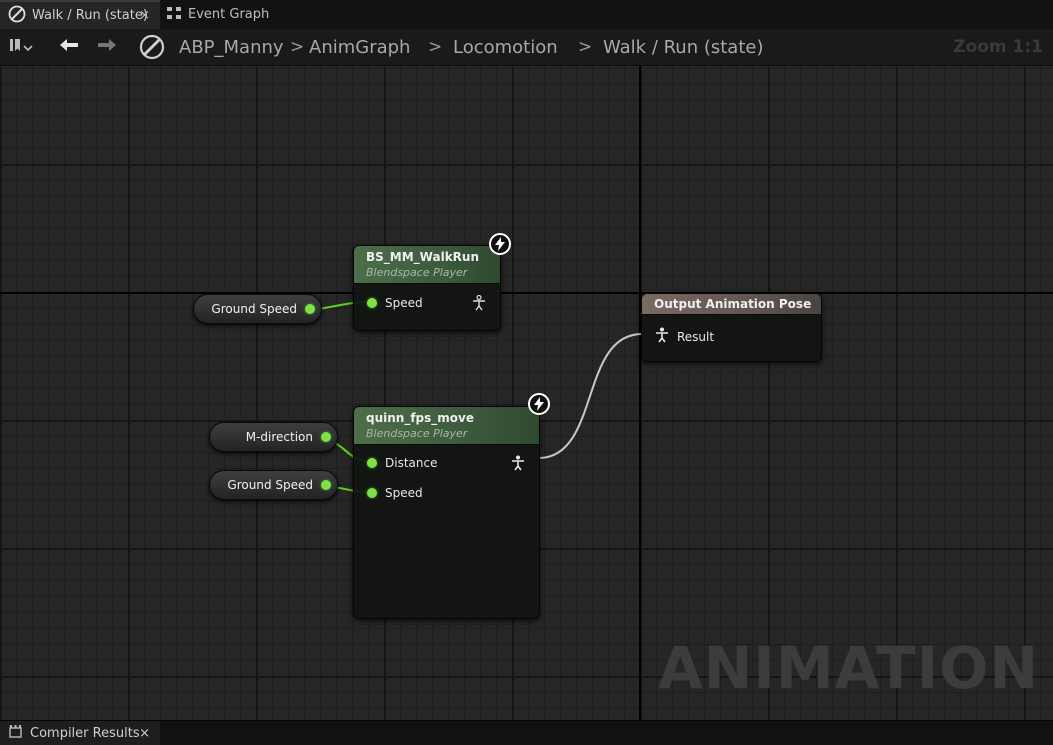  Describe the element at coordinates (174, 15) in the screenshot. I see `event-graph-icon` at that location.